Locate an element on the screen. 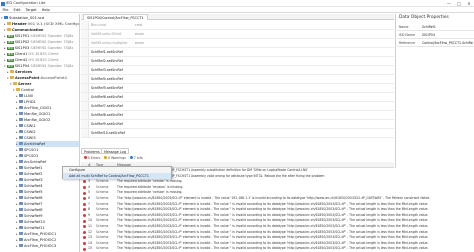 This screenshot has width=474, height=252. tree-node-label: ArcFlhw_GGIO1 is located at coordinates (38, 108).